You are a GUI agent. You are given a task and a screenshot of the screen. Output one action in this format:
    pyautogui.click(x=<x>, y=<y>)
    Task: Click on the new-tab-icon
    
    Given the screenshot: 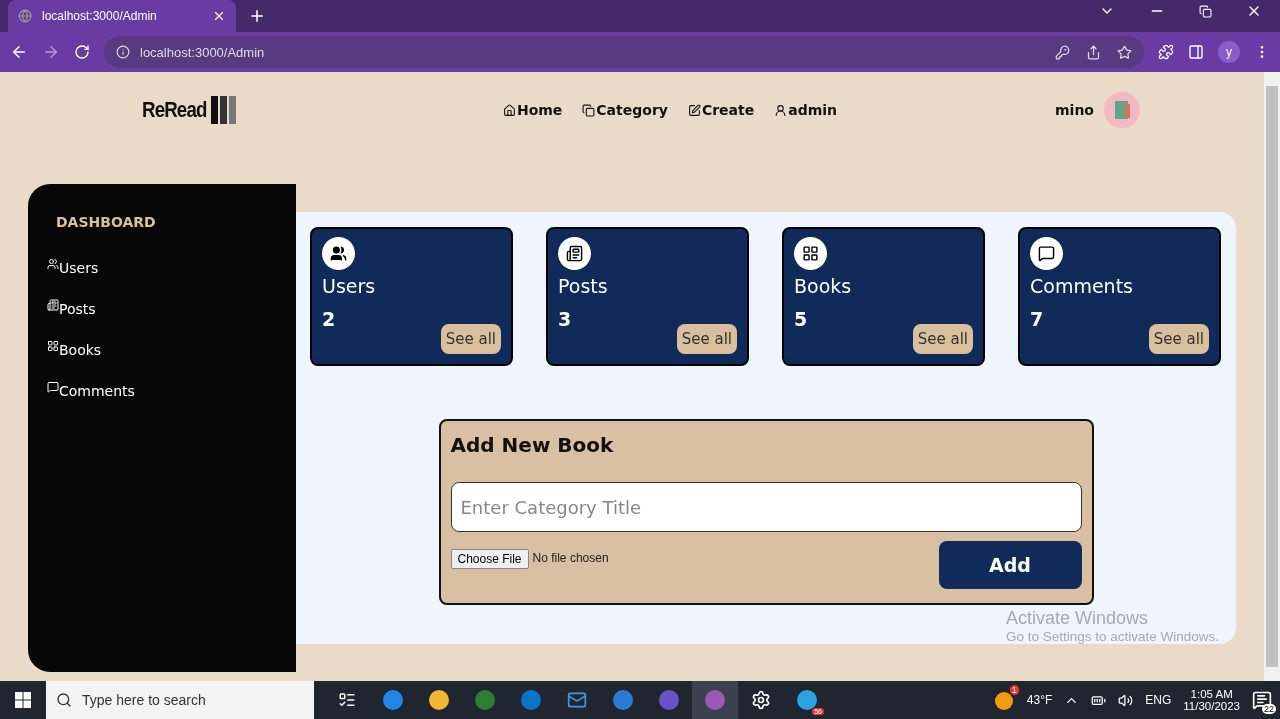 What is the action you would take?
    pyautogui.click(x=257, y=16)
    